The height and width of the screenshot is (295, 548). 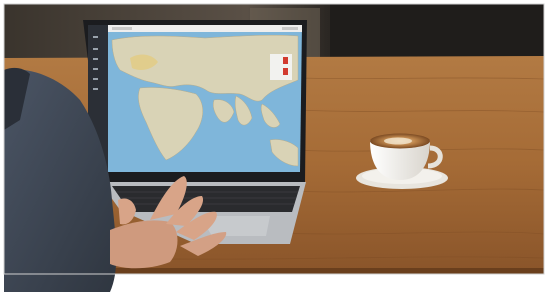 What do you see at coordinates (144, 244) in the screenshot?
I see `person-hand` at bounding box center [144, 244].